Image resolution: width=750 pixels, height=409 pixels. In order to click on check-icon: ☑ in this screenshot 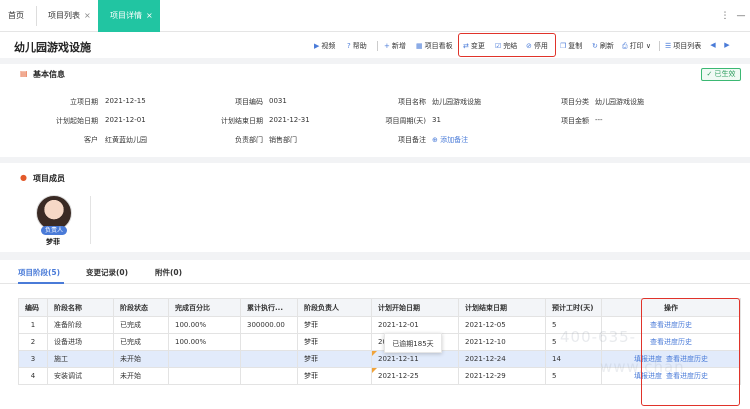, I will do `click(498, 46)`.